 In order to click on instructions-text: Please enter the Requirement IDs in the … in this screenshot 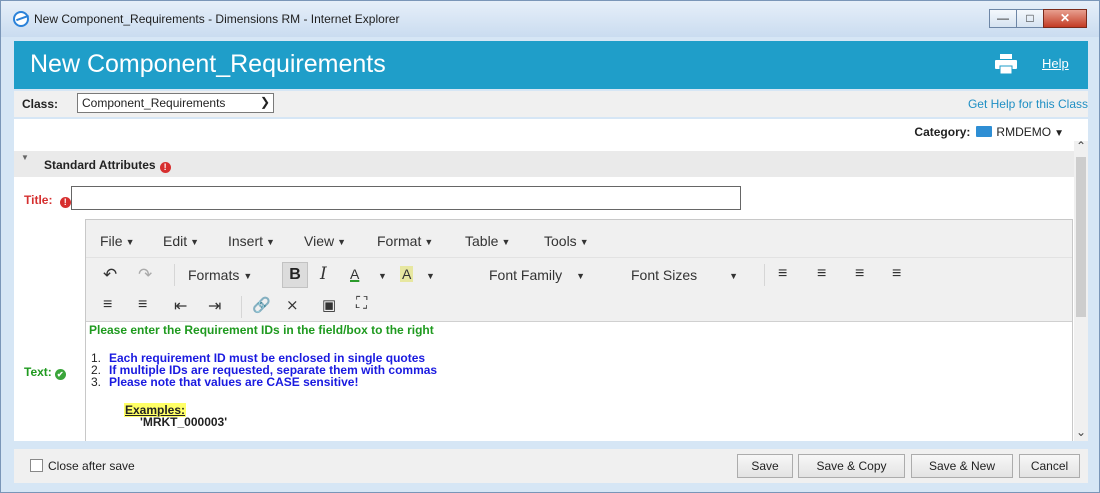, I will do `click(261, 330)`.